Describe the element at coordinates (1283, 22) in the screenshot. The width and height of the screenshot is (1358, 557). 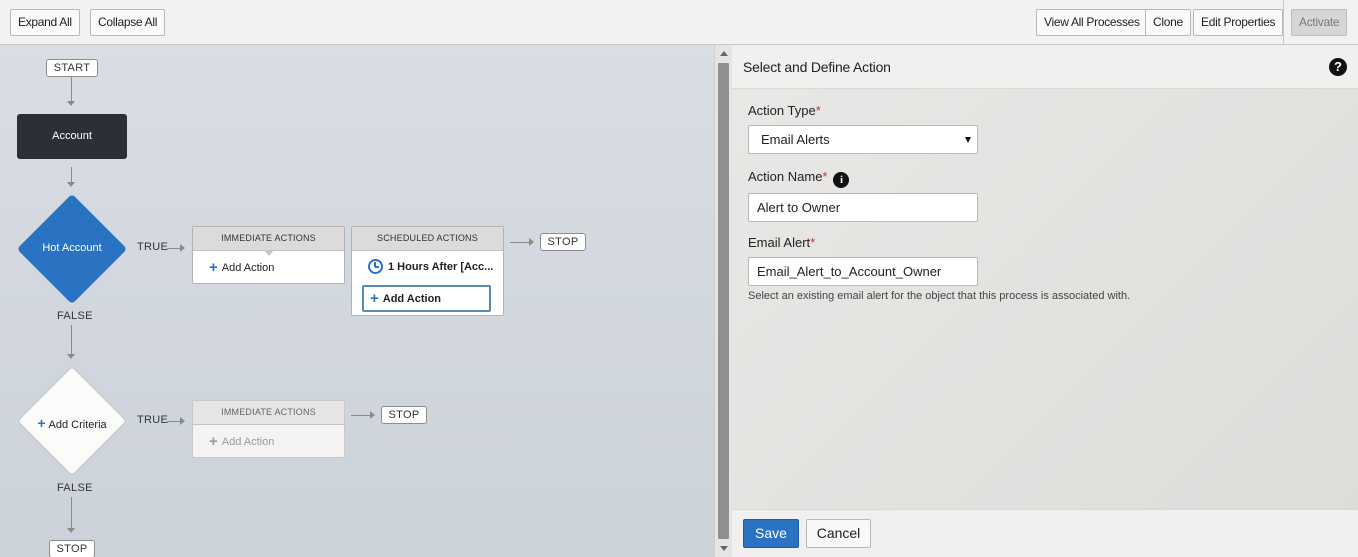
I see `toolbar-divider` at that location.